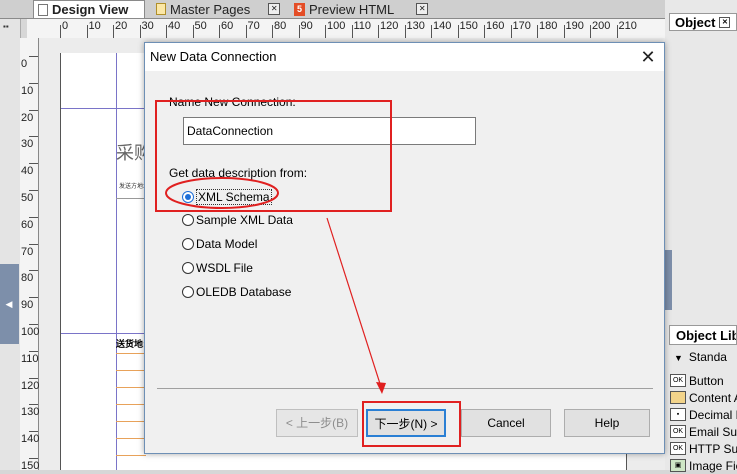  I want to click on annotation-overlay, so click(275, 285).